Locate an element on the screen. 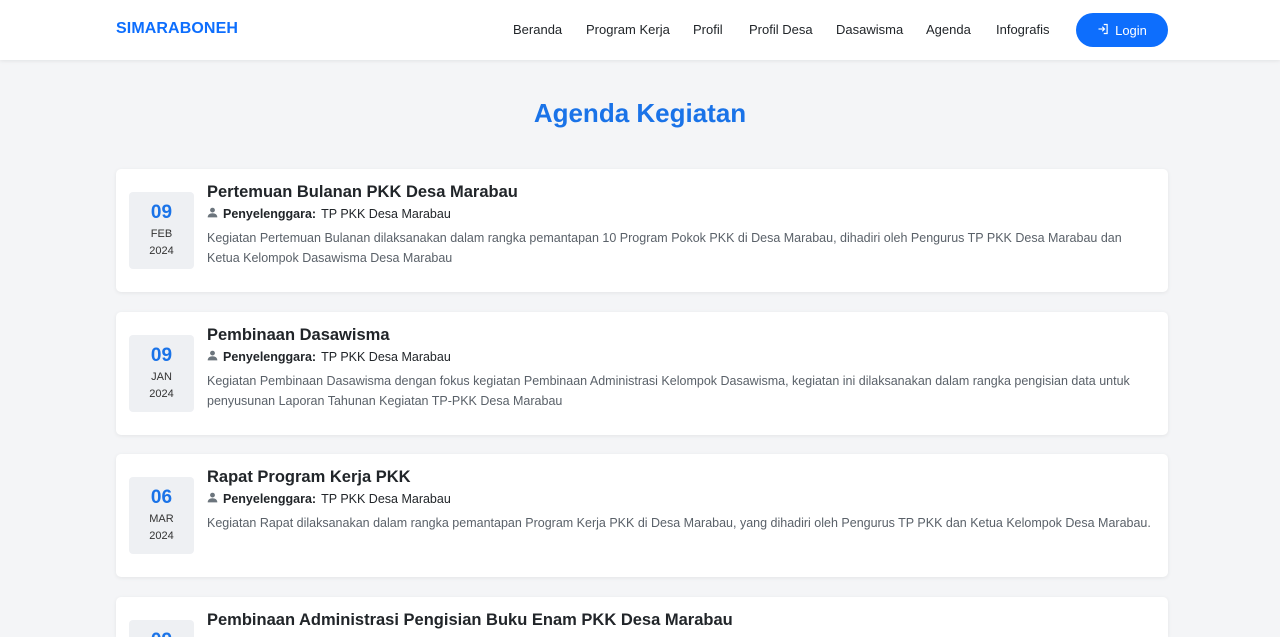  login-button: Login is located at coordinates (1122, 30).